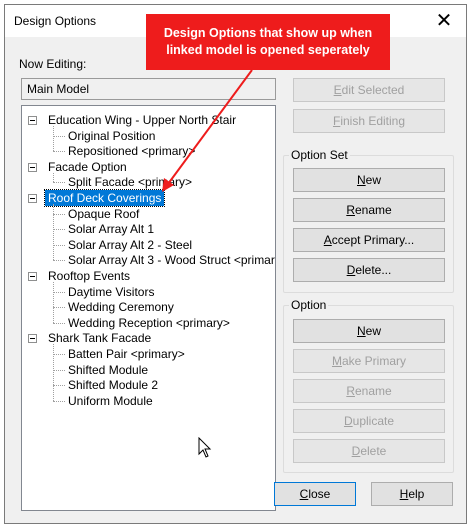 The width and height of the screenshot is (474, 527). I want to click on tree-option-item: Wedding Reception <primary>, so click(149, 323).